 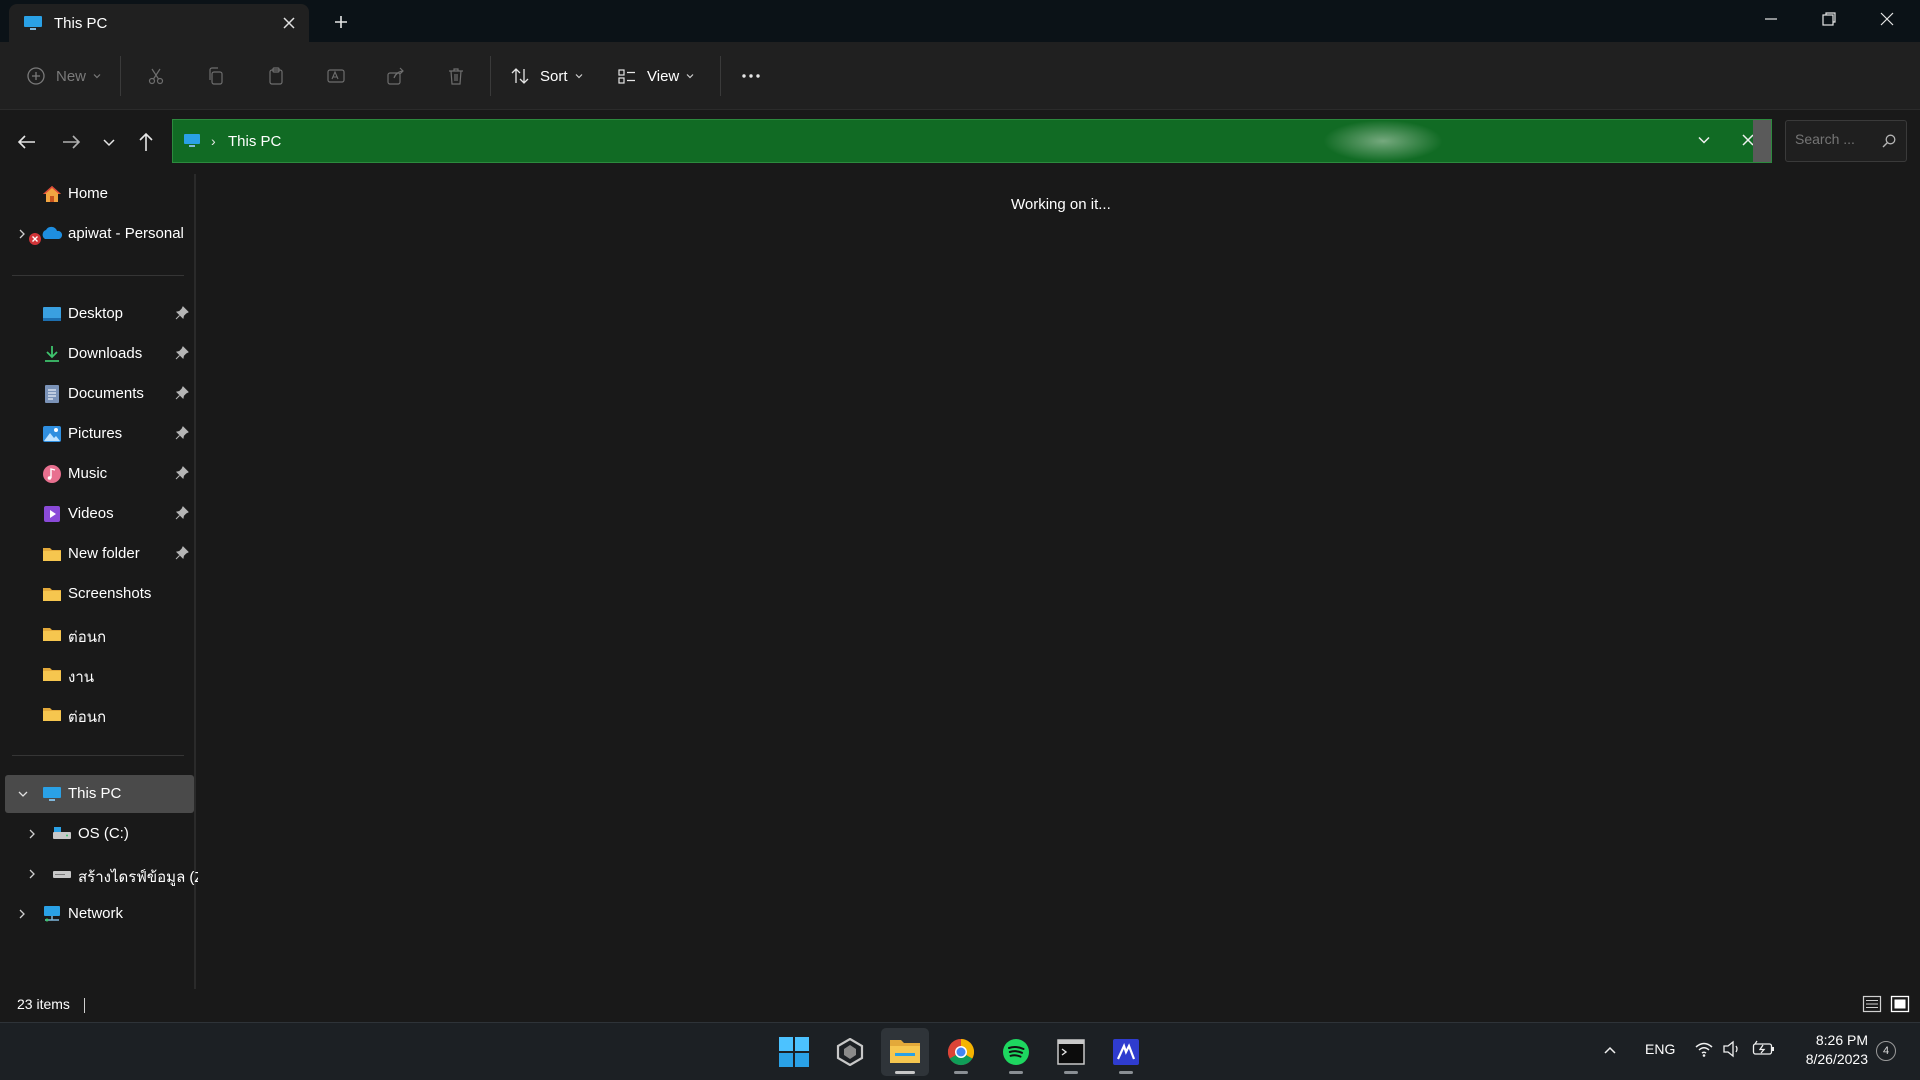 I want to click on trash-icon, so click(x=456, y=76).